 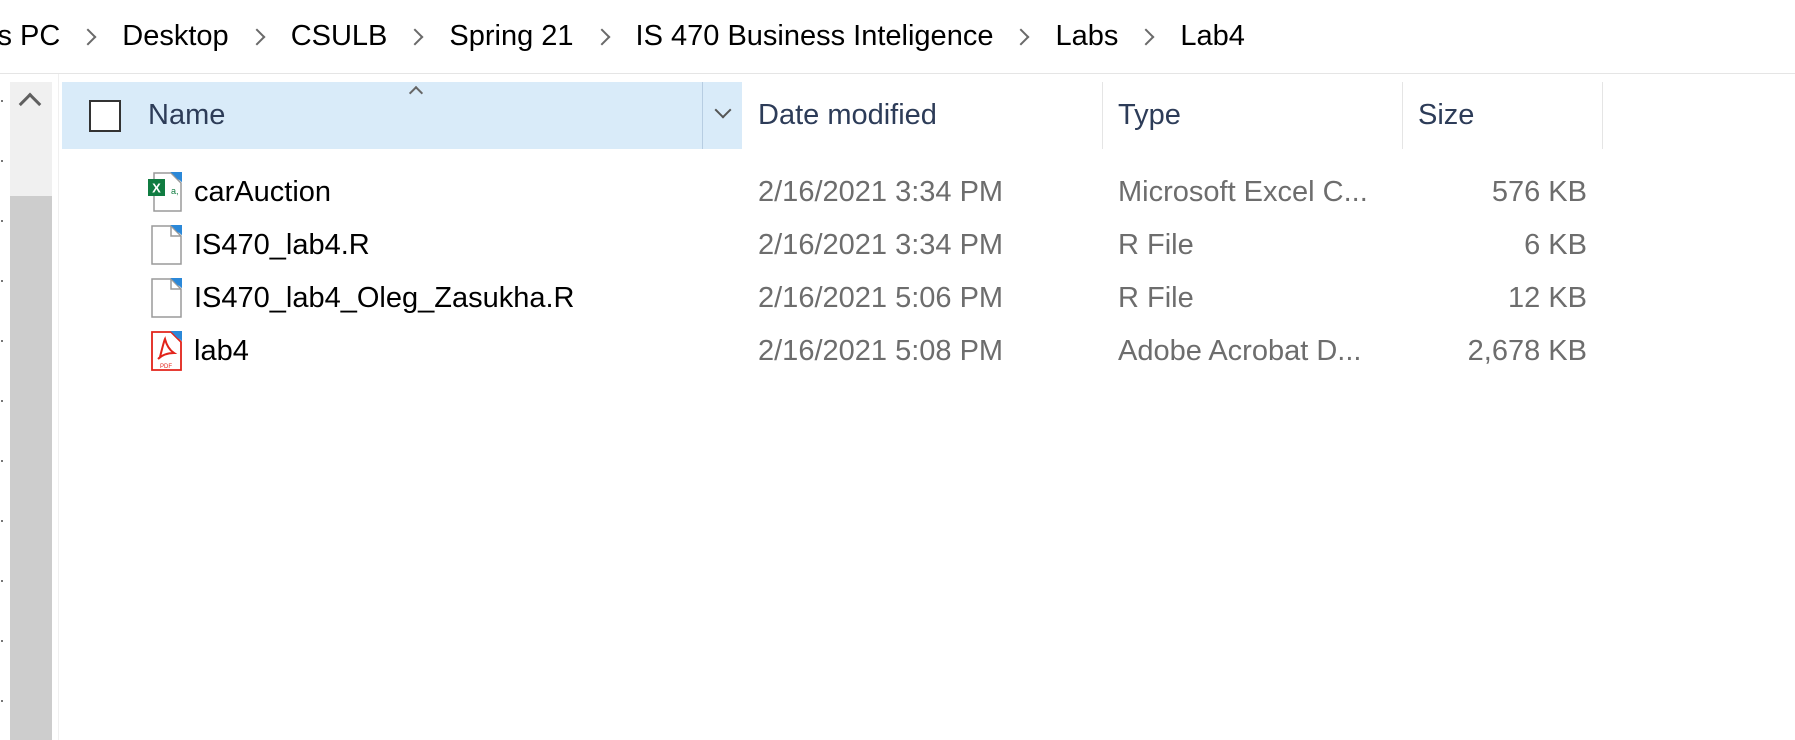 I want to click on scrollbar-thumb, so click(x=31, y=468).